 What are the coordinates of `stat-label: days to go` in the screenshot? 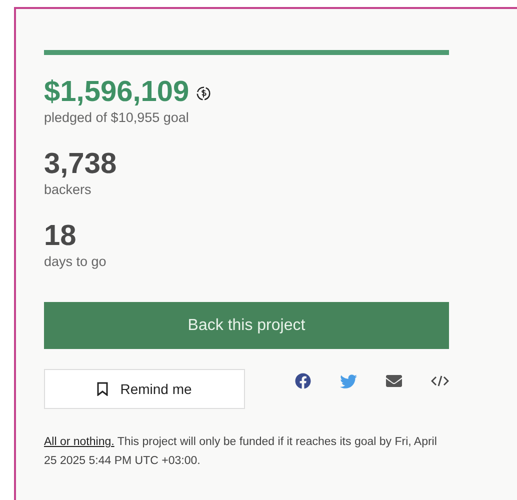 It's located at (76, 261).